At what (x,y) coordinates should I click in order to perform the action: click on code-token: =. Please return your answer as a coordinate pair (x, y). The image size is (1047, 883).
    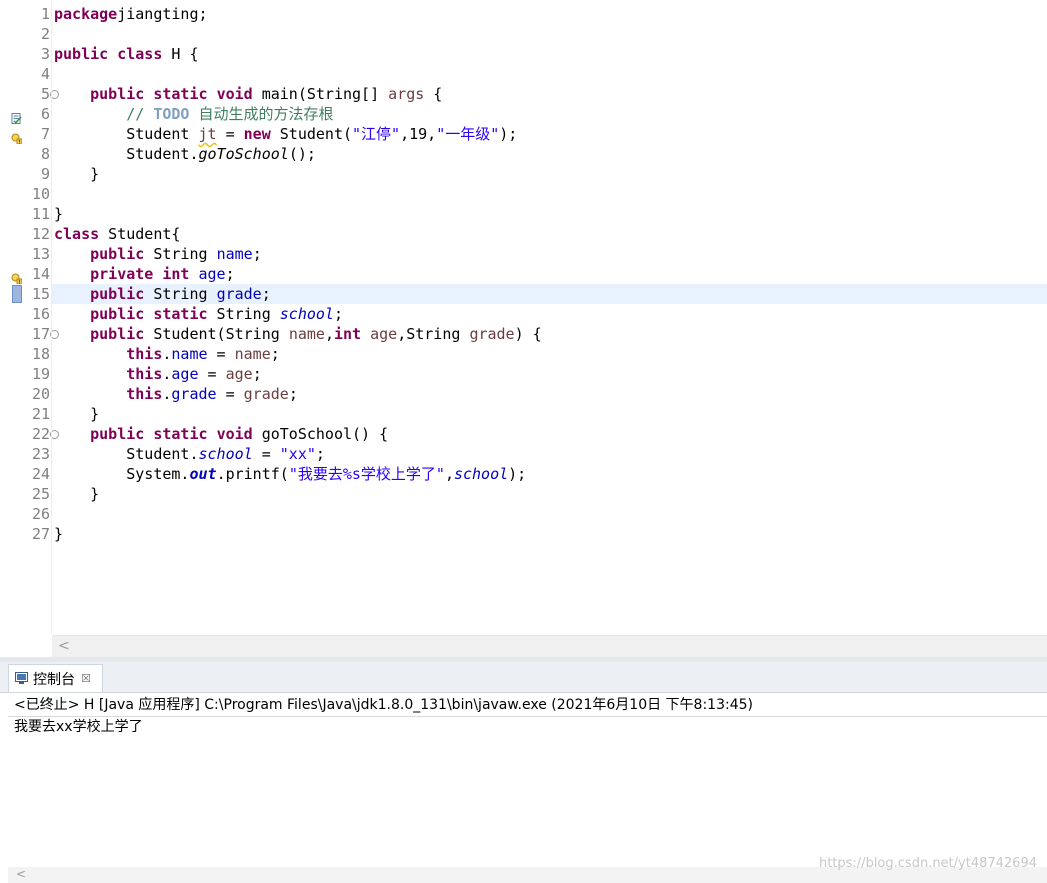
    Looking at the image, I should click on (212, 374).